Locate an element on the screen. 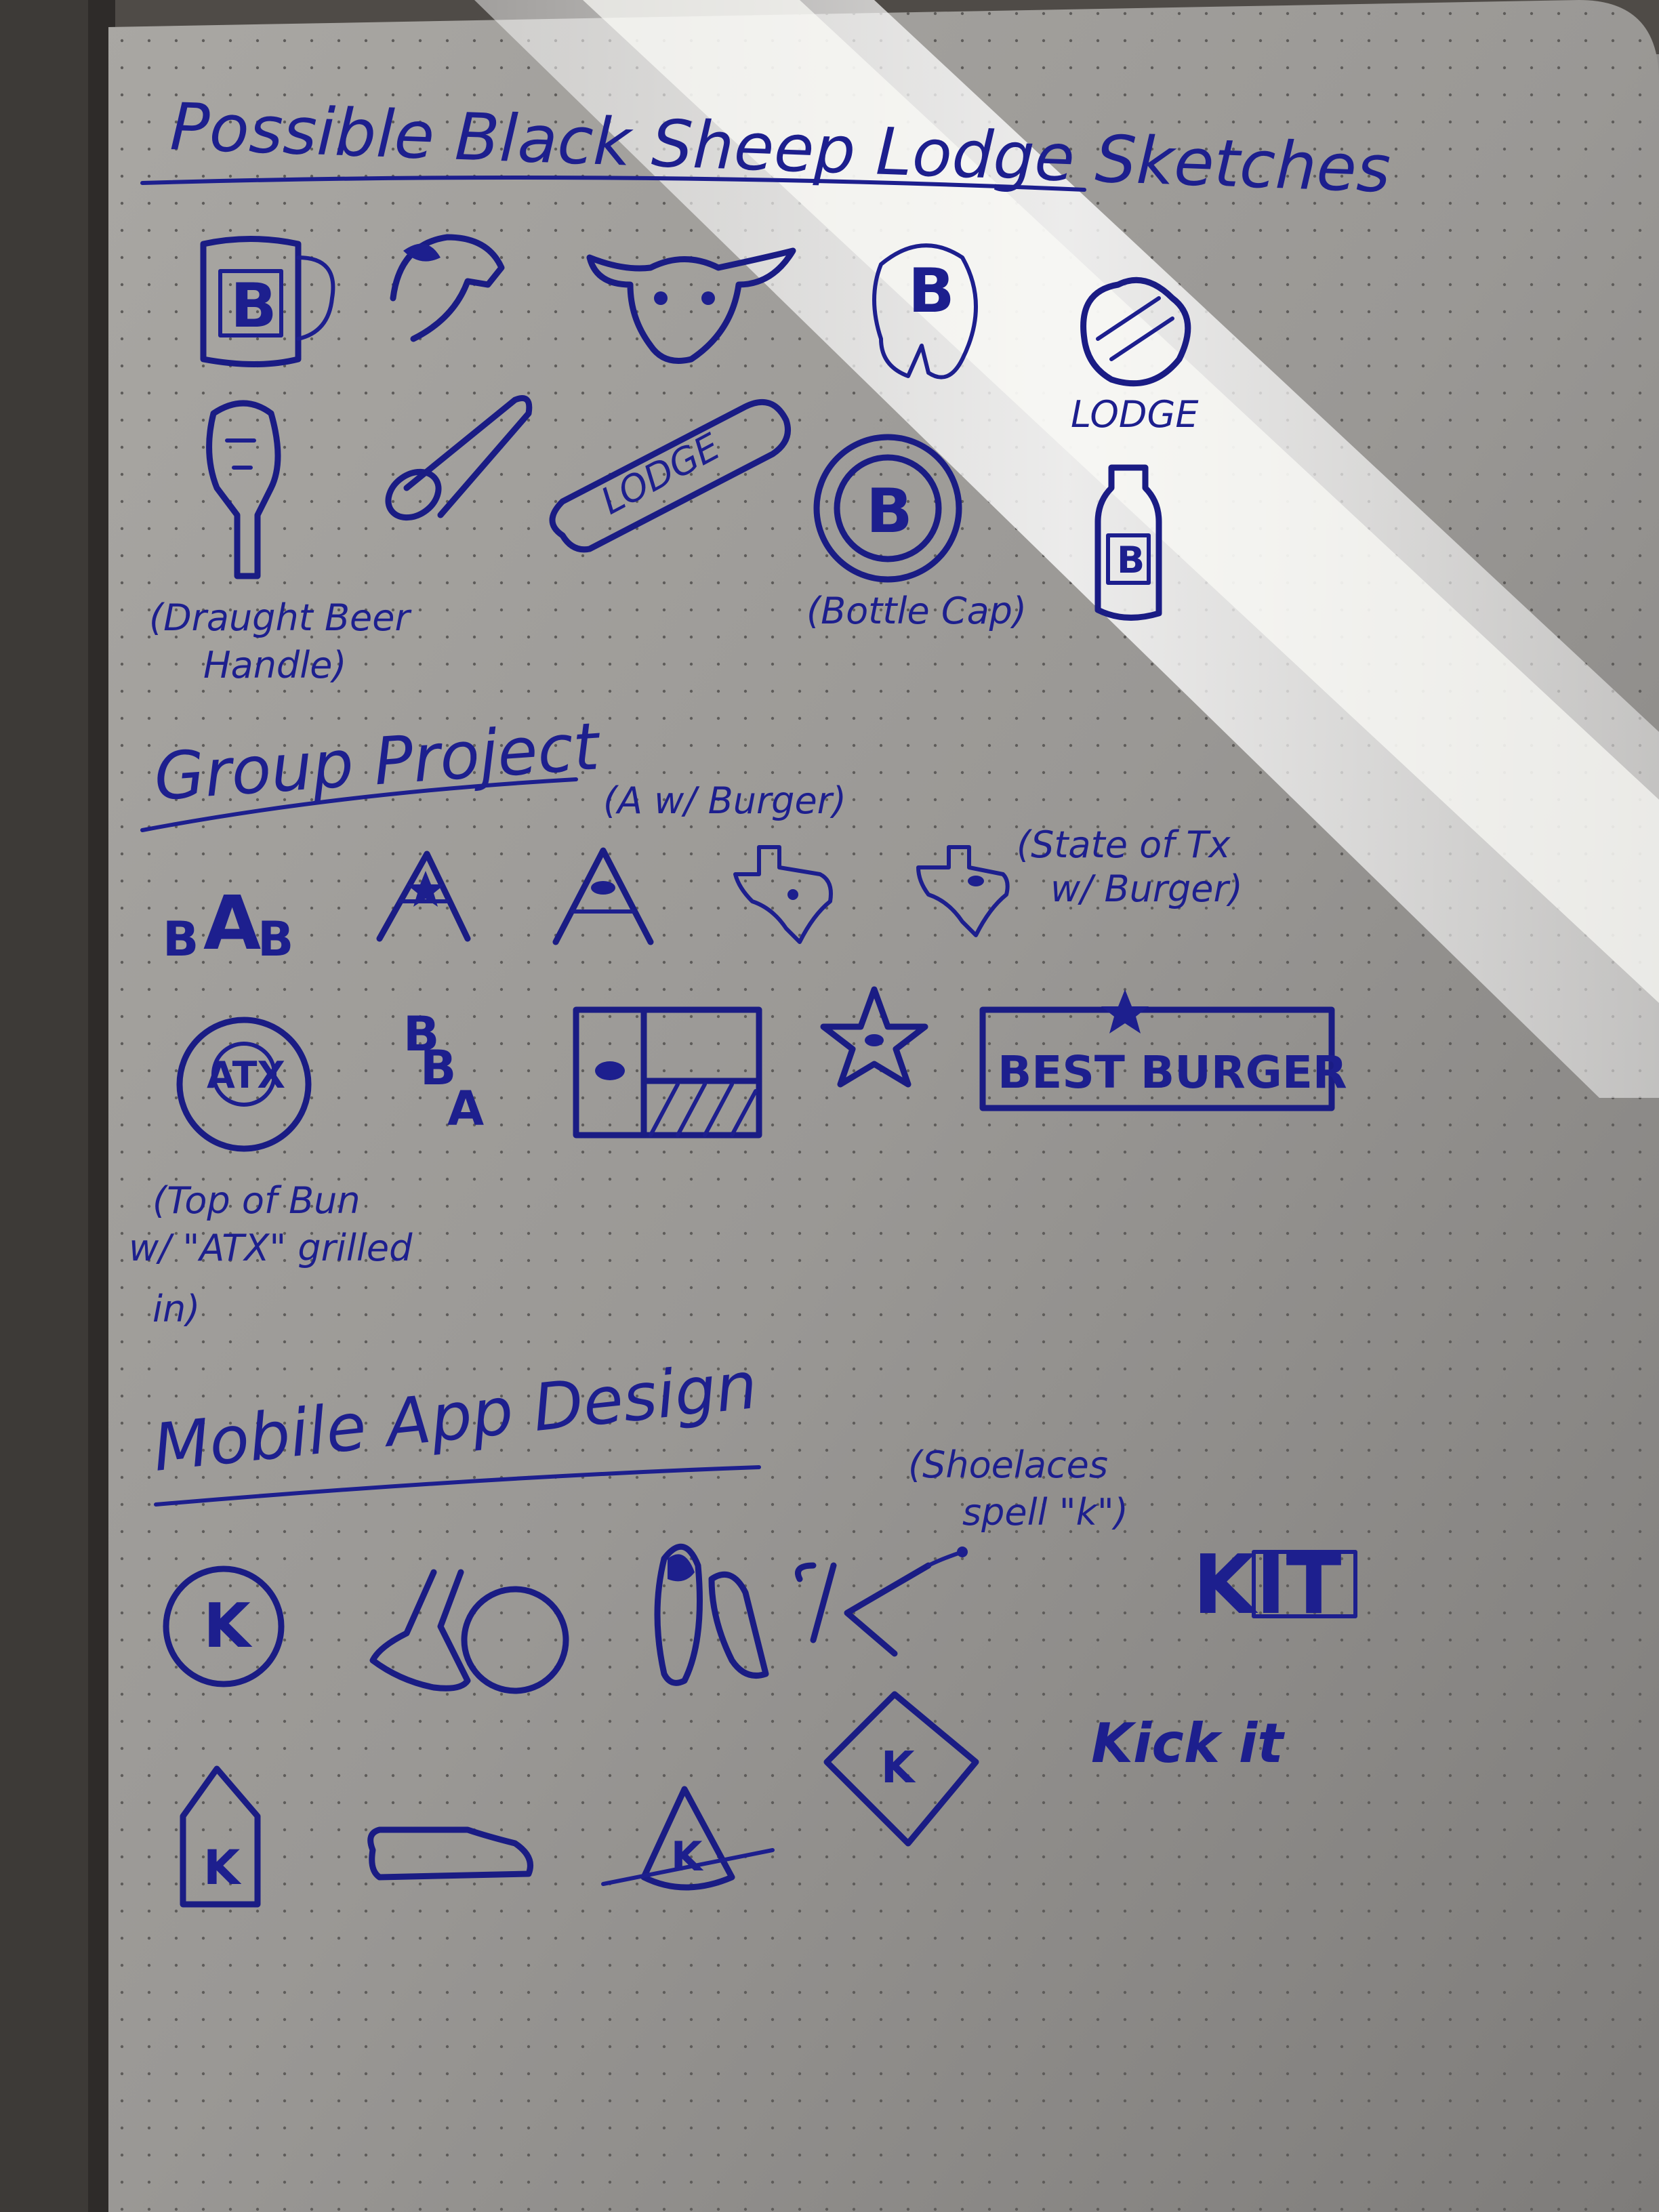 The height and width of the screenshot is (2212, 1659). k-circle-letter: K is located at coordinates (228, 1626).